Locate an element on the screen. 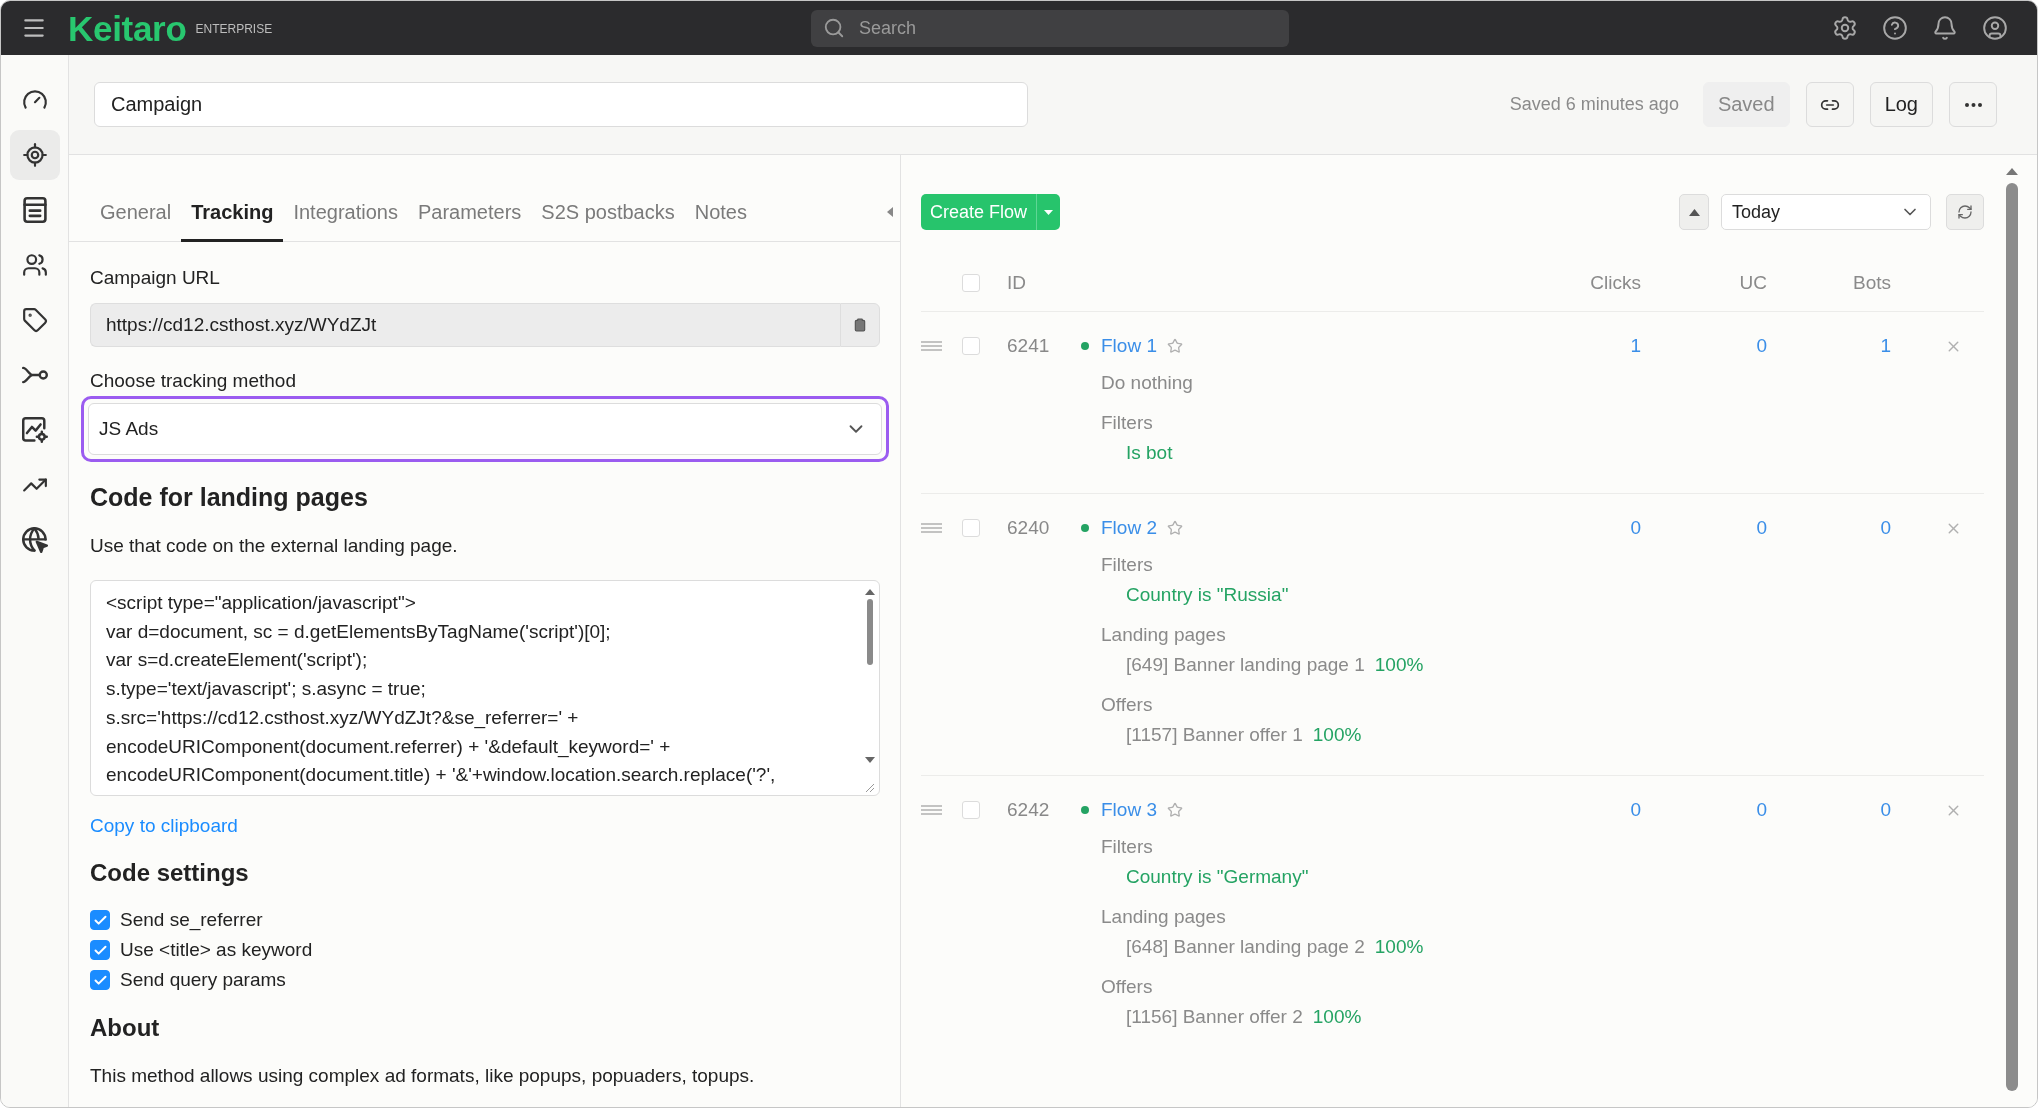 The image size is (2038, 1108). create-flow-button: Create Flow is located at coordinates (979, 212).